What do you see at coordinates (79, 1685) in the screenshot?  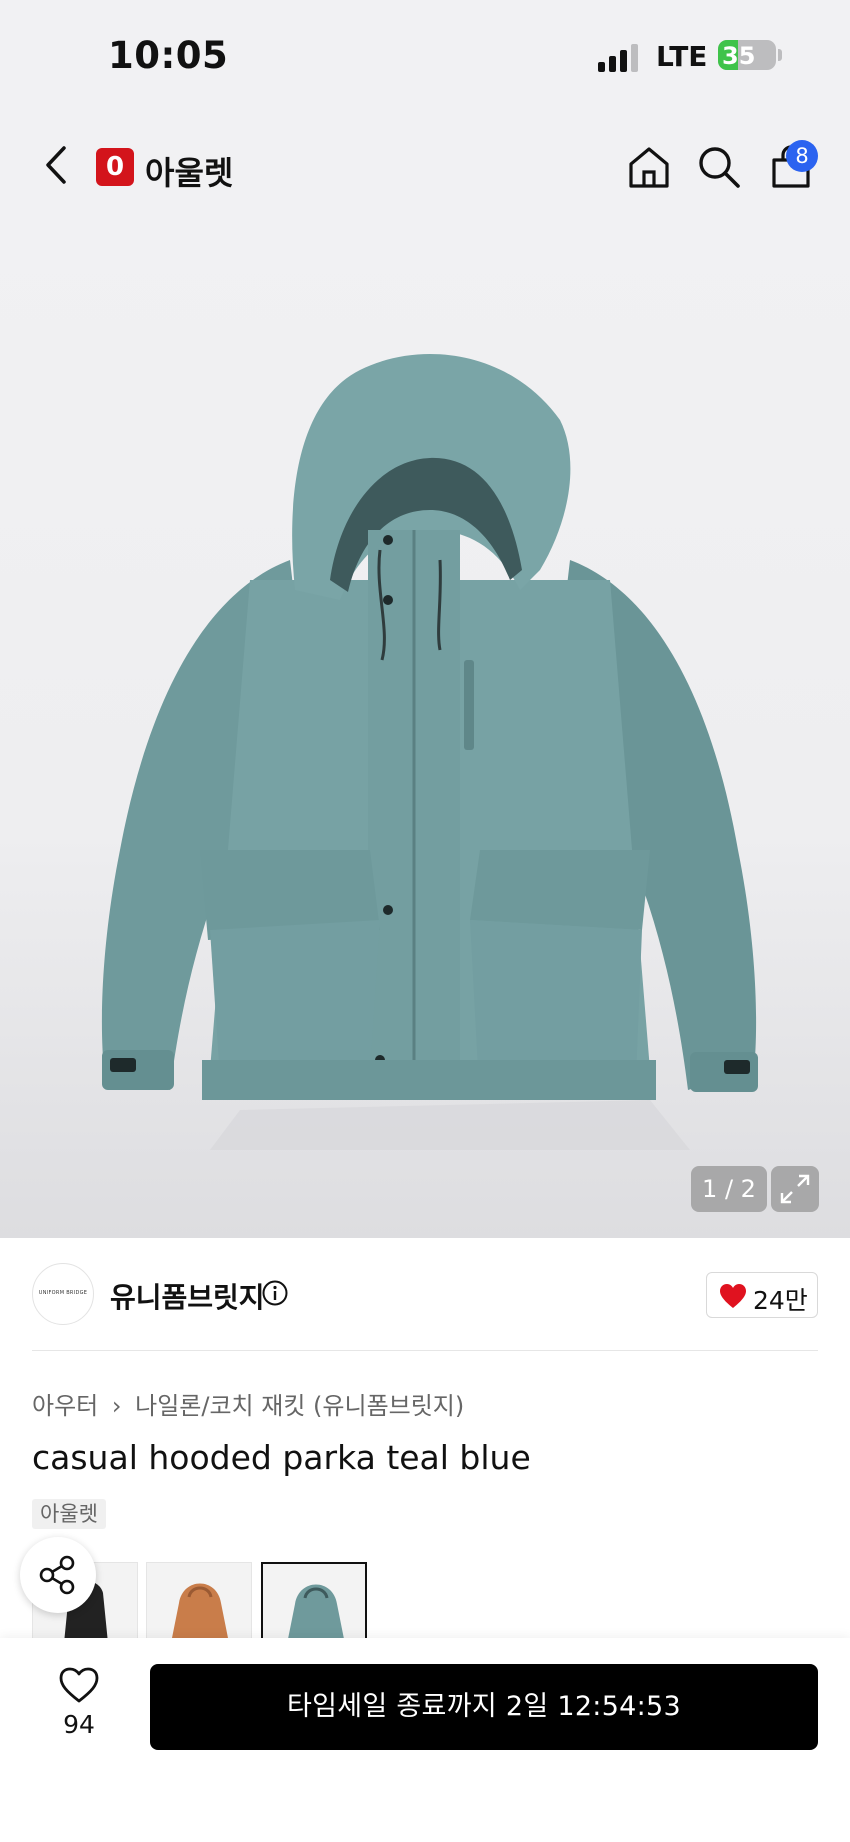 I see `heart-outline-icon` at bounding box center [79, 1685].